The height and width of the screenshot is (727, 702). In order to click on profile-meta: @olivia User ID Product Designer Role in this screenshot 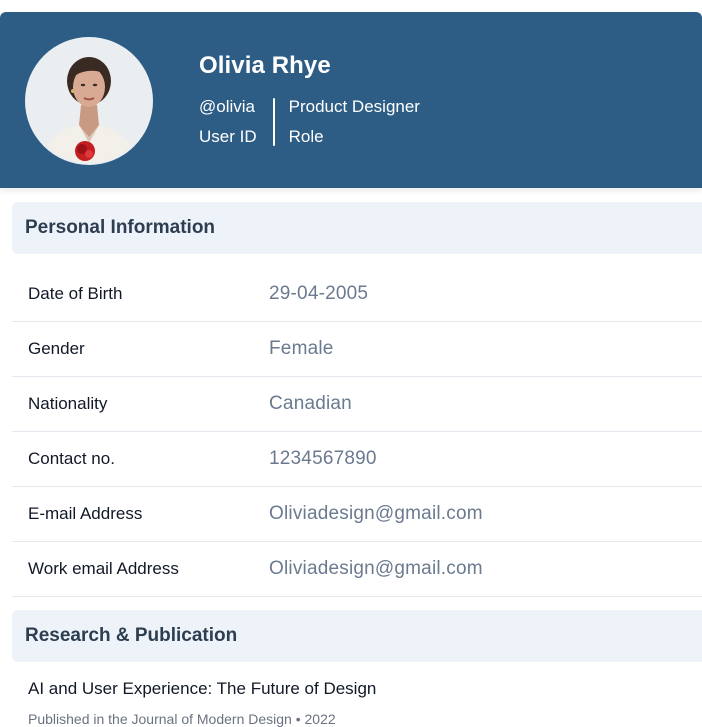, I will do `click(309, 122)`.